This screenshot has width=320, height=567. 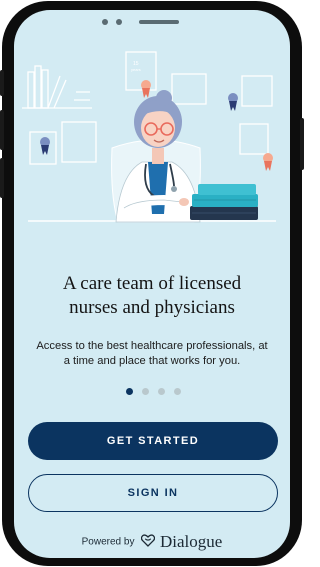 What do you see at coordinates (152, 361) in the screenshot?
I see `subtitle-line: a time and place that works for you.` at bounding box center [152, 361].